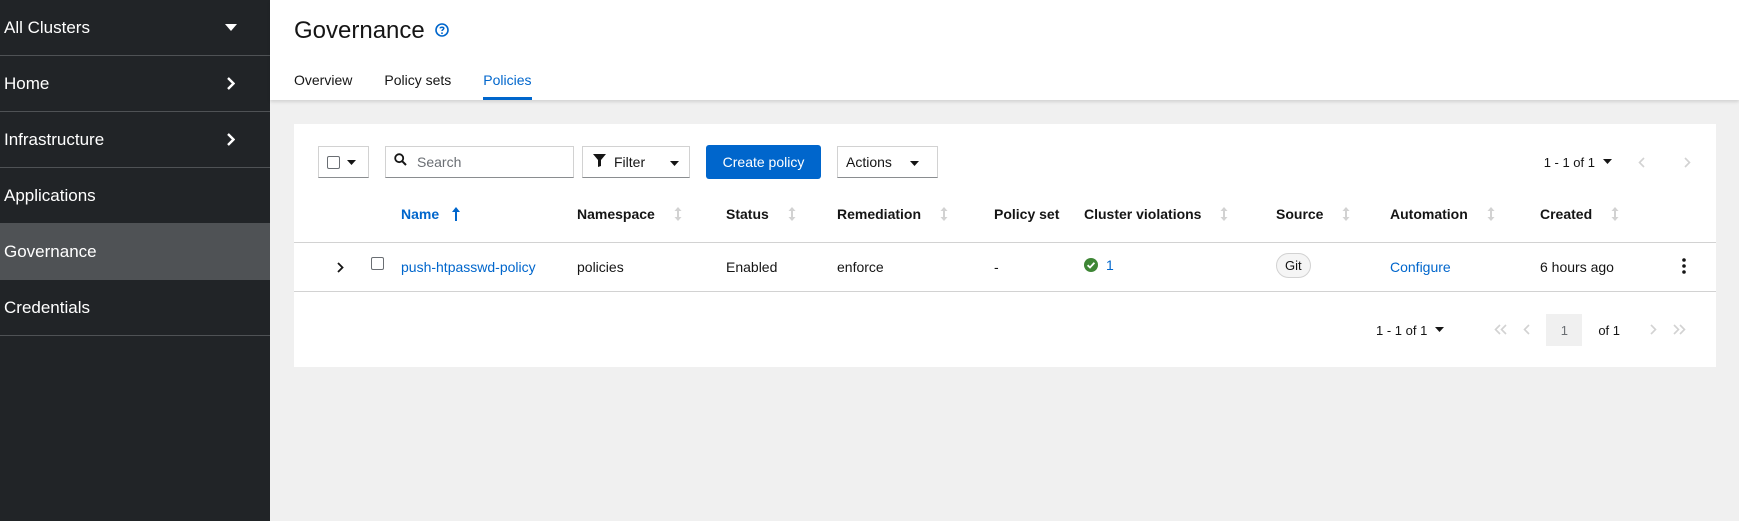 This screenshot has height=521, width=1739. Describe the element at coordinates (359, 30) in the screenshot. I see `page-title: Governance` at that location.